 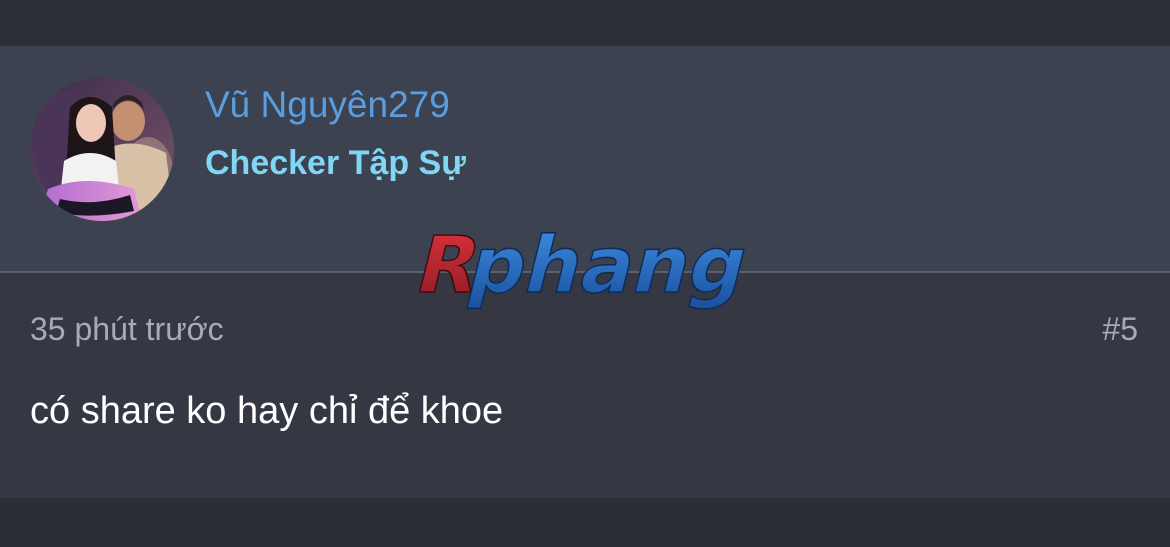 What do you see at coordinates (267, 411) in the screenshot?
I see `post-content: có share ko hay chỉ để khoe` at bounding box center [267, 411].